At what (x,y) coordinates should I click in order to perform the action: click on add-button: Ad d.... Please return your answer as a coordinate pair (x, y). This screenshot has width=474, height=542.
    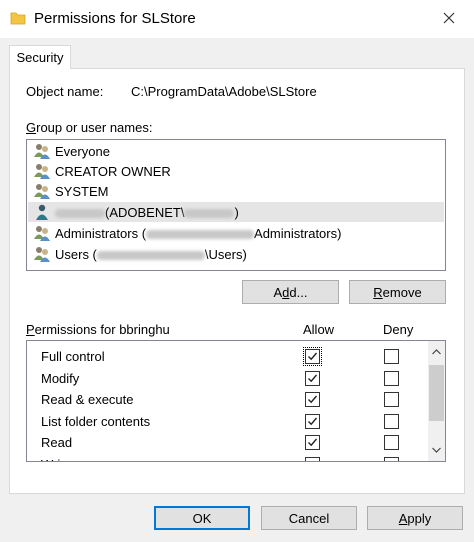
    Looking at the image, I should click on (290, 292).